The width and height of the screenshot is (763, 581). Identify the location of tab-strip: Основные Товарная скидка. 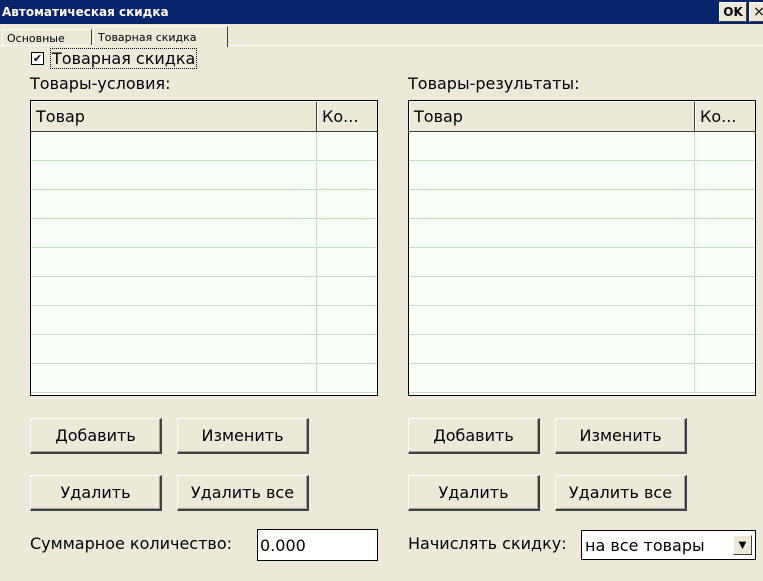
(381, 35).